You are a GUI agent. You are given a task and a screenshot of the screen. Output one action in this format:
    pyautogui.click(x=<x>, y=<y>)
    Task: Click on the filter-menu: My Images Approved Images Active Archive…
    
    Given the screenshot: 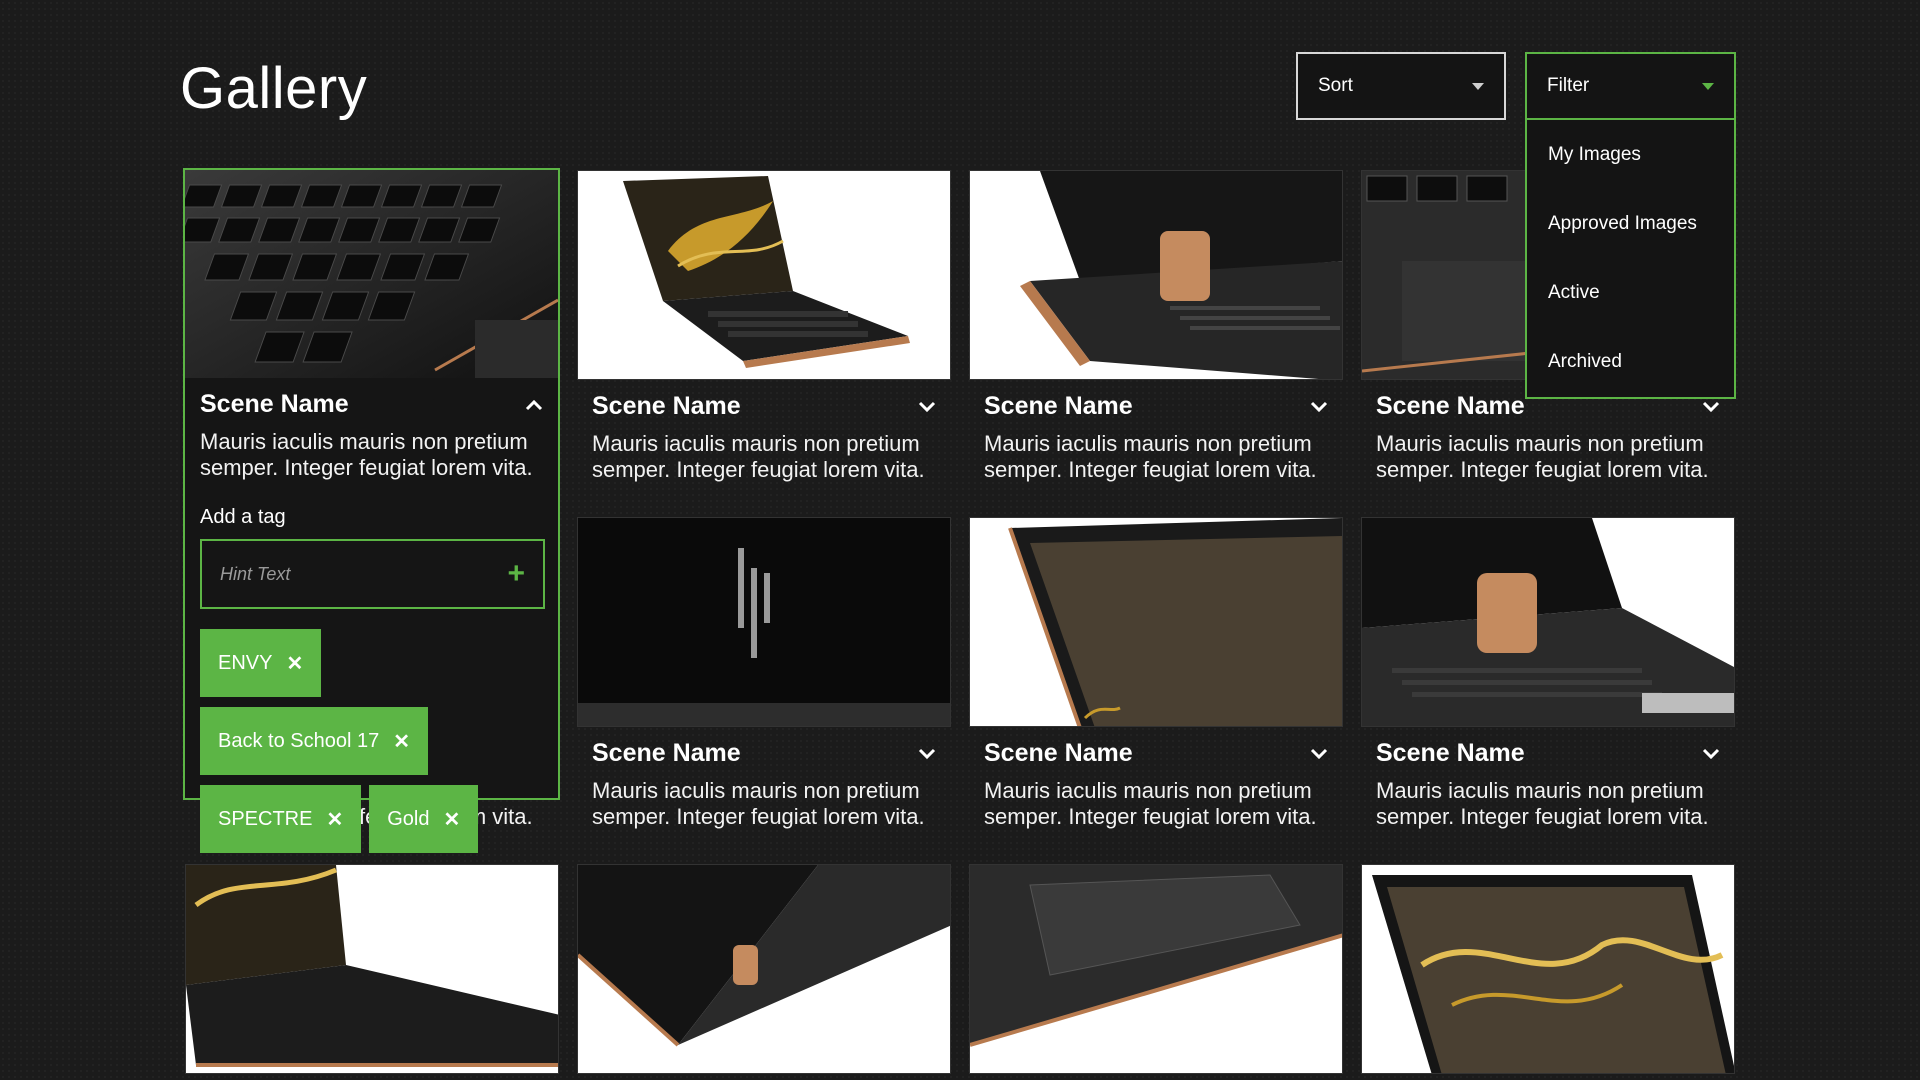 What is the action you would take?
    pyautogui.click(x=1630, y=259)
    